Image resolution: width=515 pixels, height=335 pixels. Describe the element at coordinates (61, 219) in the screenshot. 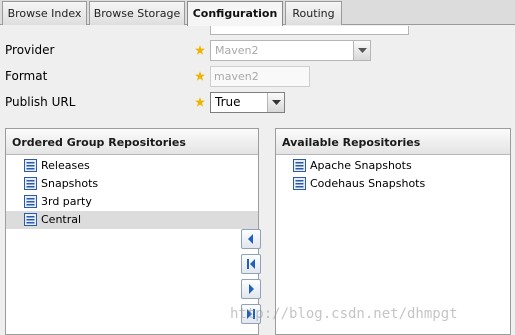

I see `list-item-label: Central` at that location.